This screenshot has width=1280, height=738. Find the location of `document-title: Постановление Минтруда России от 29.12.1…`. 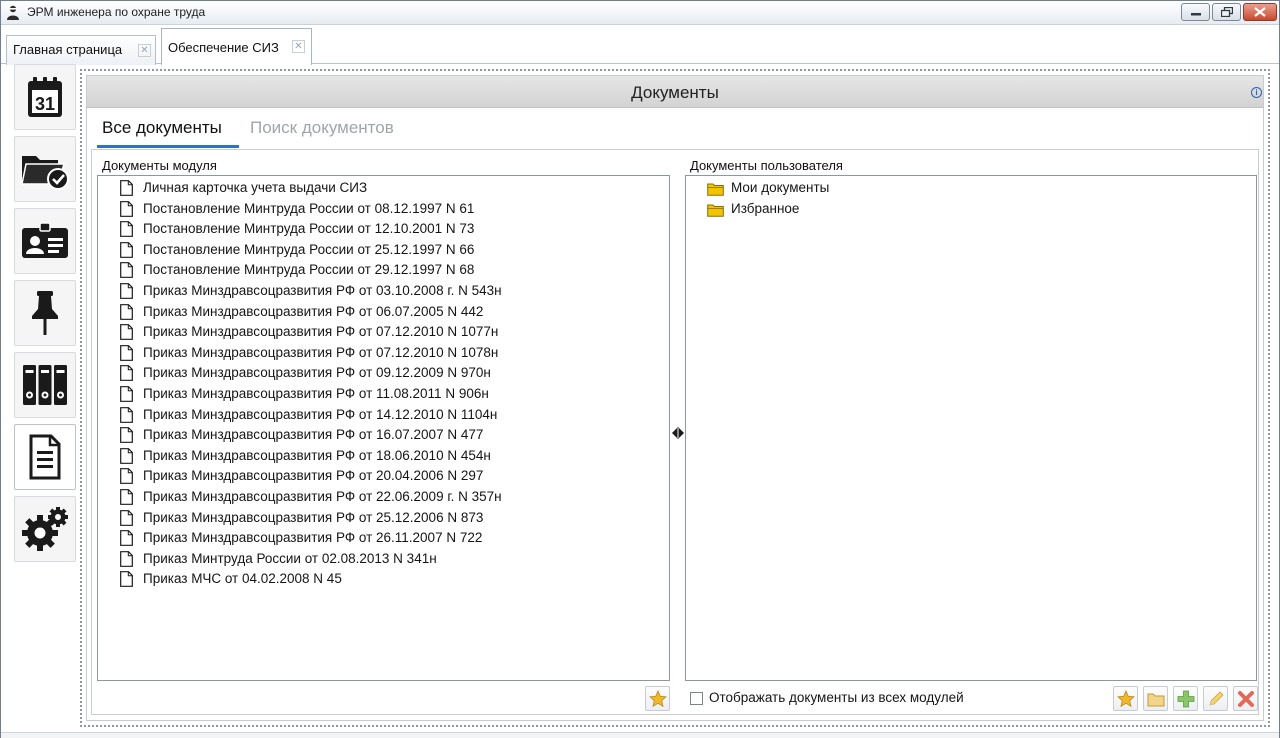

document-title: Постановление Минтруда России от 29.12.1… is located at coordinates (309, 270).